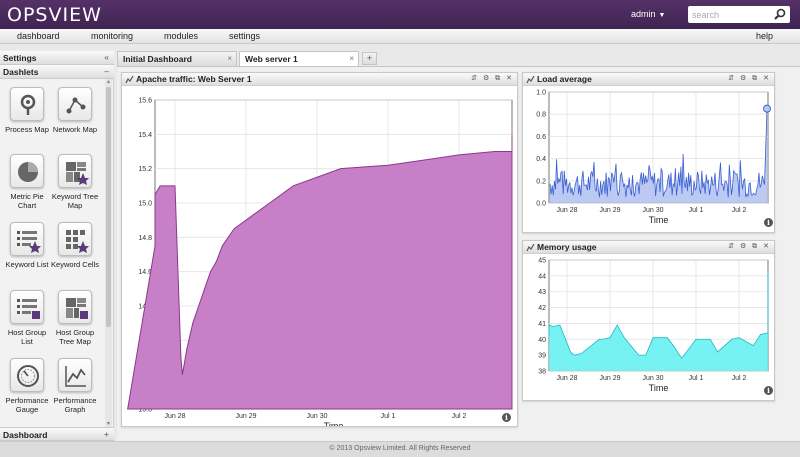 This screenshot has width=800, height=457. What do you see at coordinates (57, 58) in the screenshot?
I see `settings-header: Settings «` at bounding box center [57, 58].